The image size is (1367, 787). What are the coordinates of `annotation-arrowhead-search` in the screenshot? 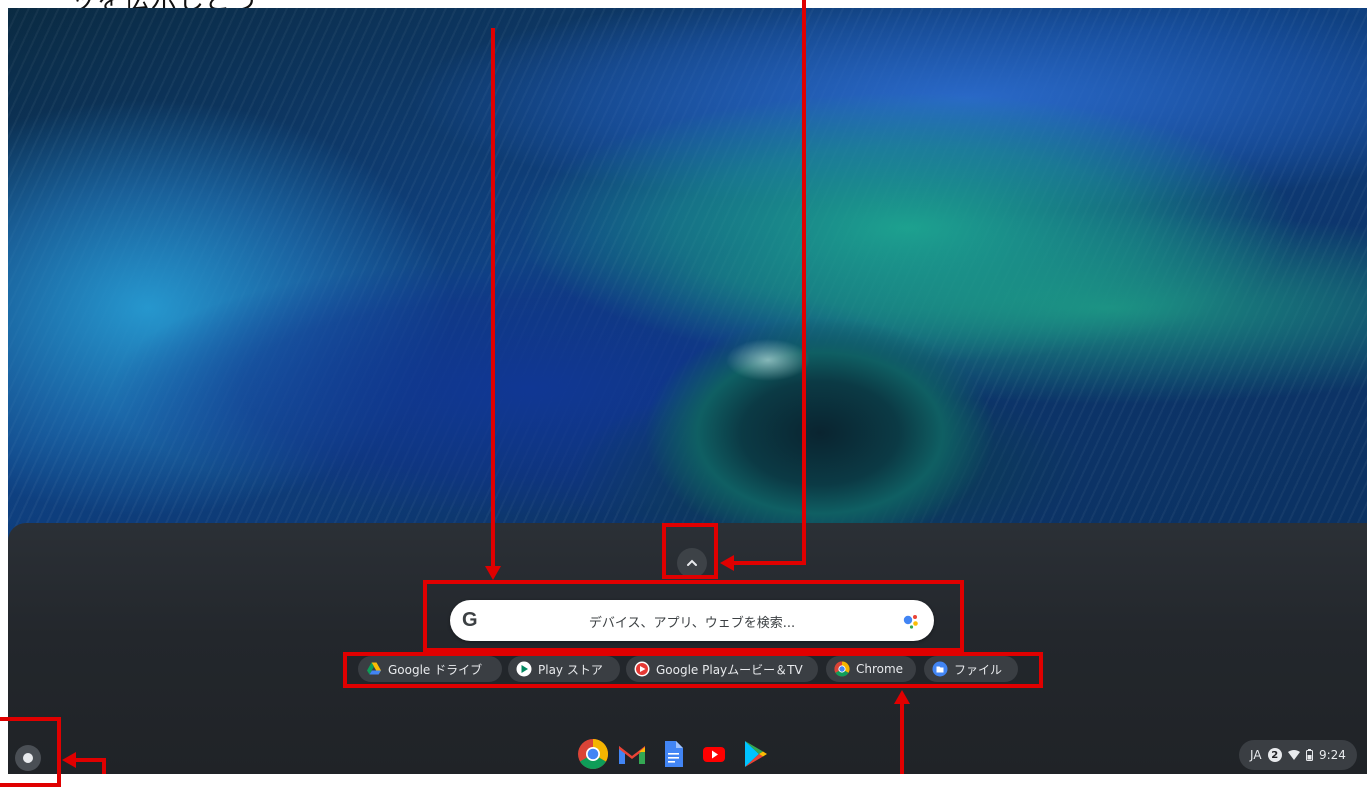 It's located at (493, 573).